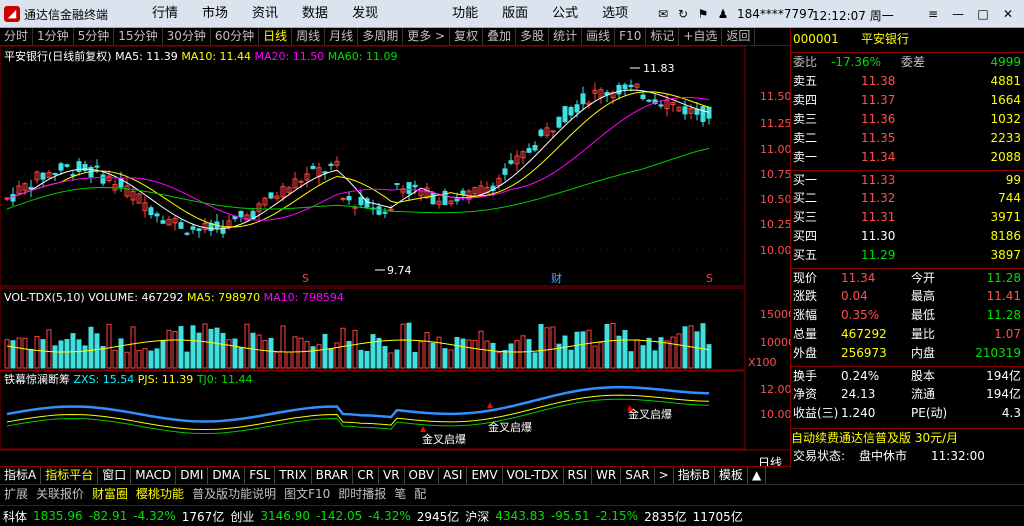 The image size is (1024, 526). What do you see at coordinates (427, 36) in the screenshot?
I see `toolbar-item-10: 更多 >` at bounding box center [427, 36].